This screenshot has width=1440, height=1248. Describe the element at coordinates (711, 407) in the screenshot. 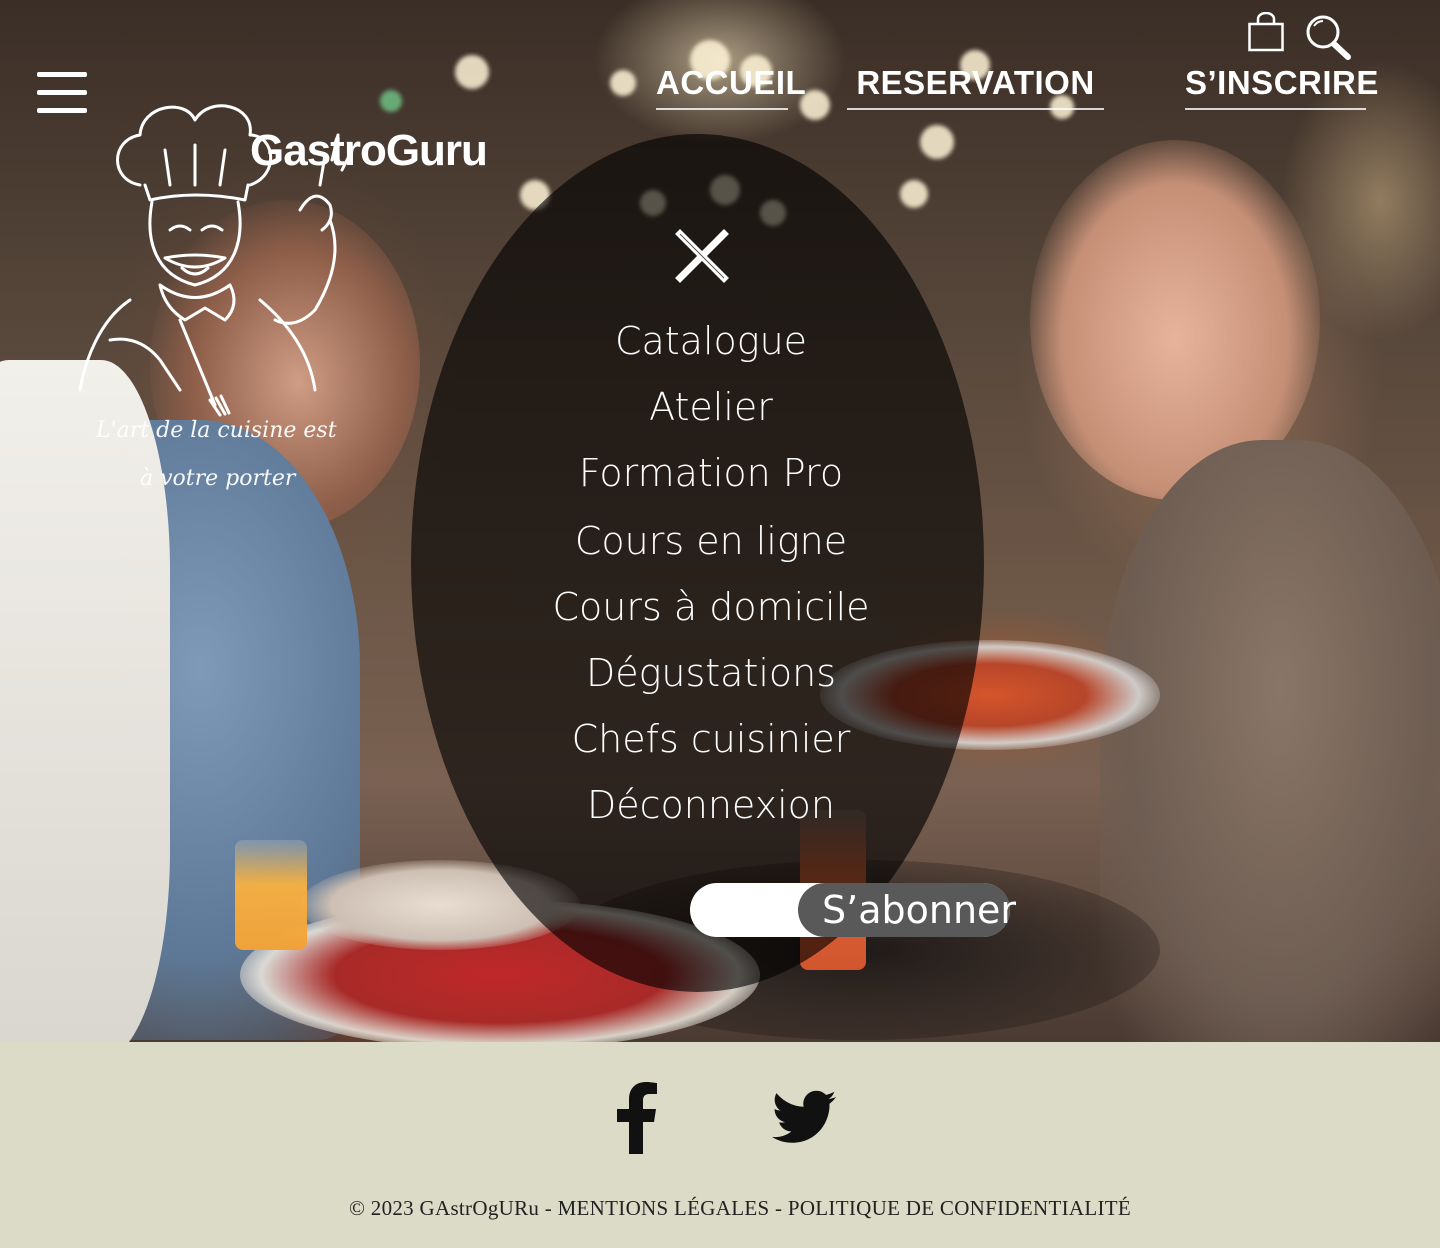

I see `menu-item-atelier: Atelier` at that location.